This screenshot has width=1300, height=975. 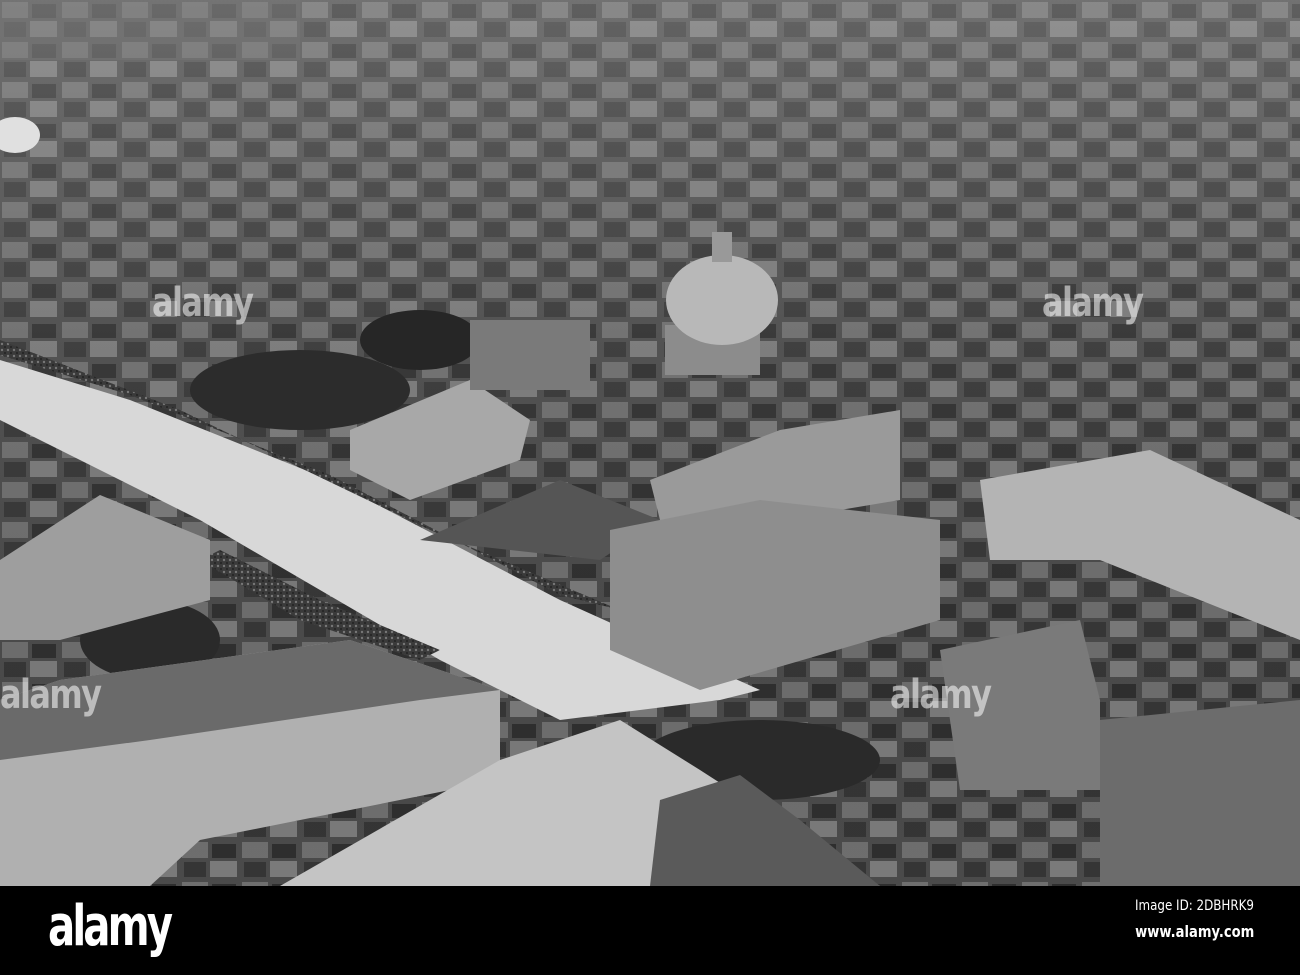 I want to click on website-link: www.alamy.com, so click(x=1194, y=931).